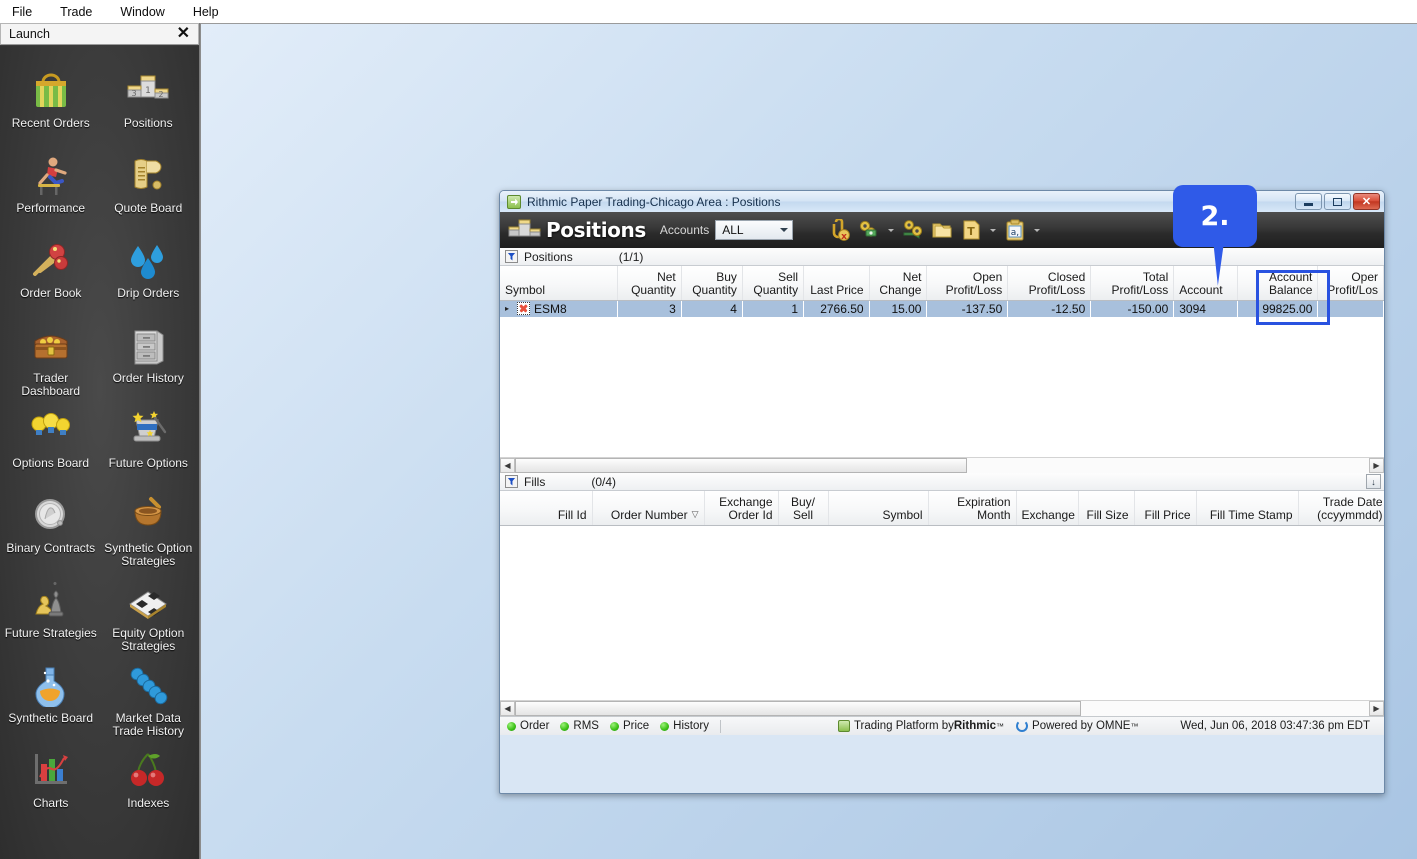 This screenshot has width=1417, height=859. Describe the element at coordinates (1140, 283) in the screenshot. I see `column-header-label: Total Profit/Loss` at that location.